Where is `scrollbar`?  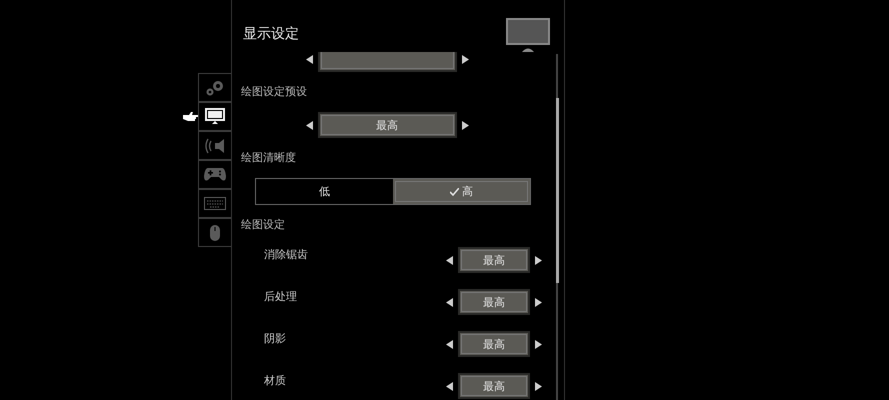
scrollbar is located at coordinates (557, 227).